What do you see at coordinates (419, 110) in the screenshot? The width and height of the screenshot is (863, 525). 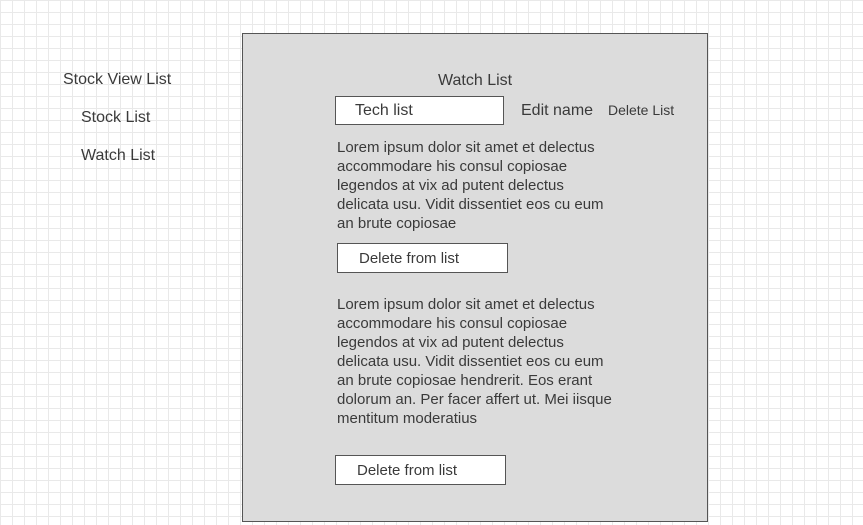 I see `list-name-input` at bounding box center [419, 110].